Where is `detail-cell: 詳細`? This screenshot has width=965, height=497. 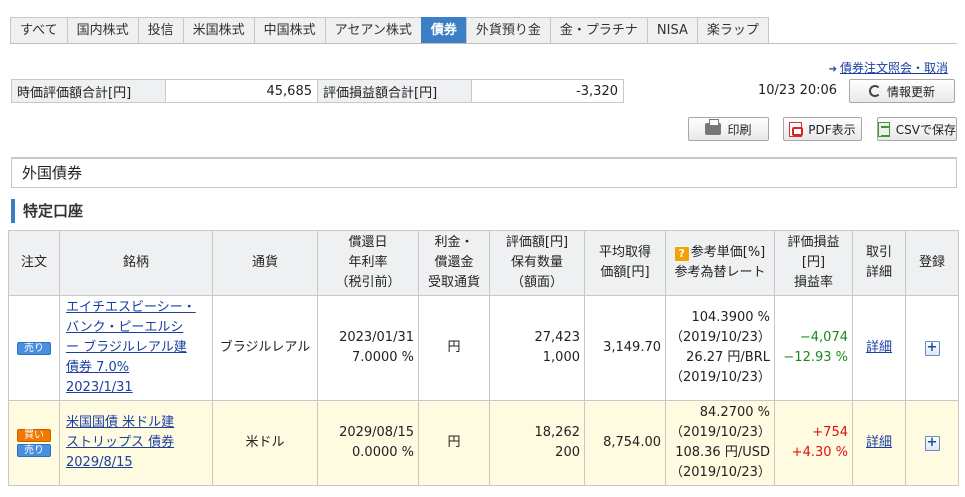 detail-cell: 詳細 is located at coordinates (879, 348).